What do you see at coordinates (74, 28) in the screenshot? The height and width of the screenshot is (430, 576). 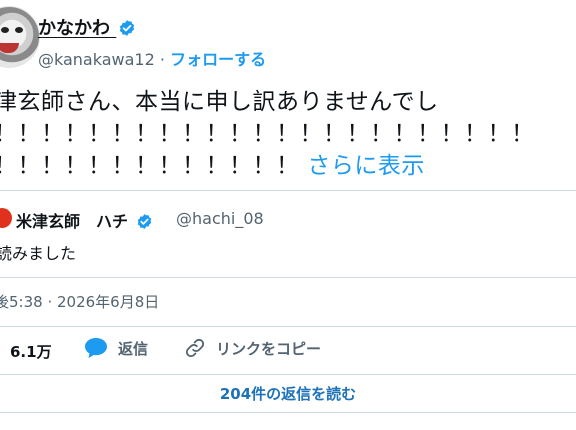 I see `author-display-name-text: かなかわ` at bounding box center [74, 28].